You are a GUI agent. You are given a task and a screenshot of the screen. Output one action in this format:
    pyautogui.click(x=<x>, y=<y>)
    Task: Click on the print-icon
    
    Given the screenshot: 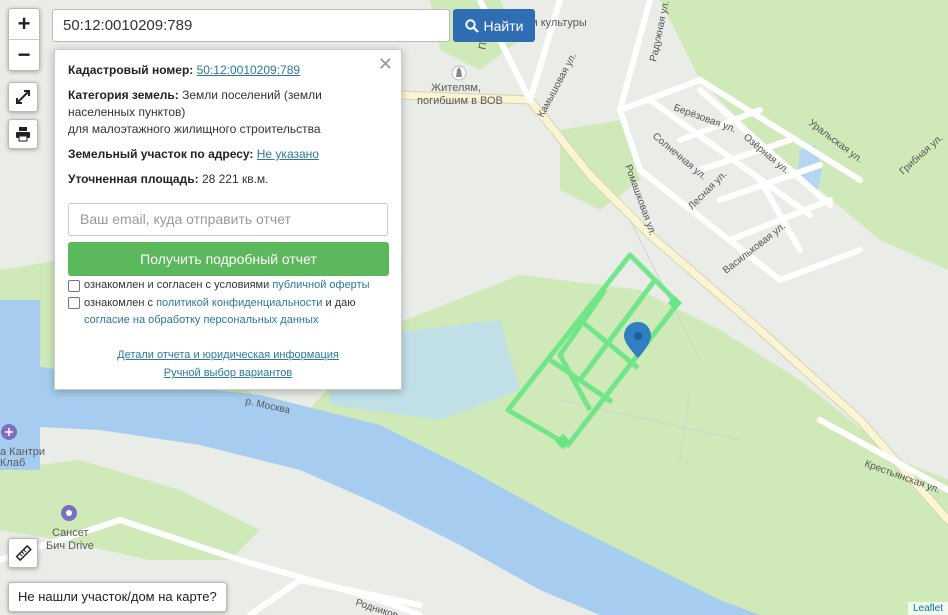 What is the action you would take?
    pyautogui.click(x=23, y=134)
    